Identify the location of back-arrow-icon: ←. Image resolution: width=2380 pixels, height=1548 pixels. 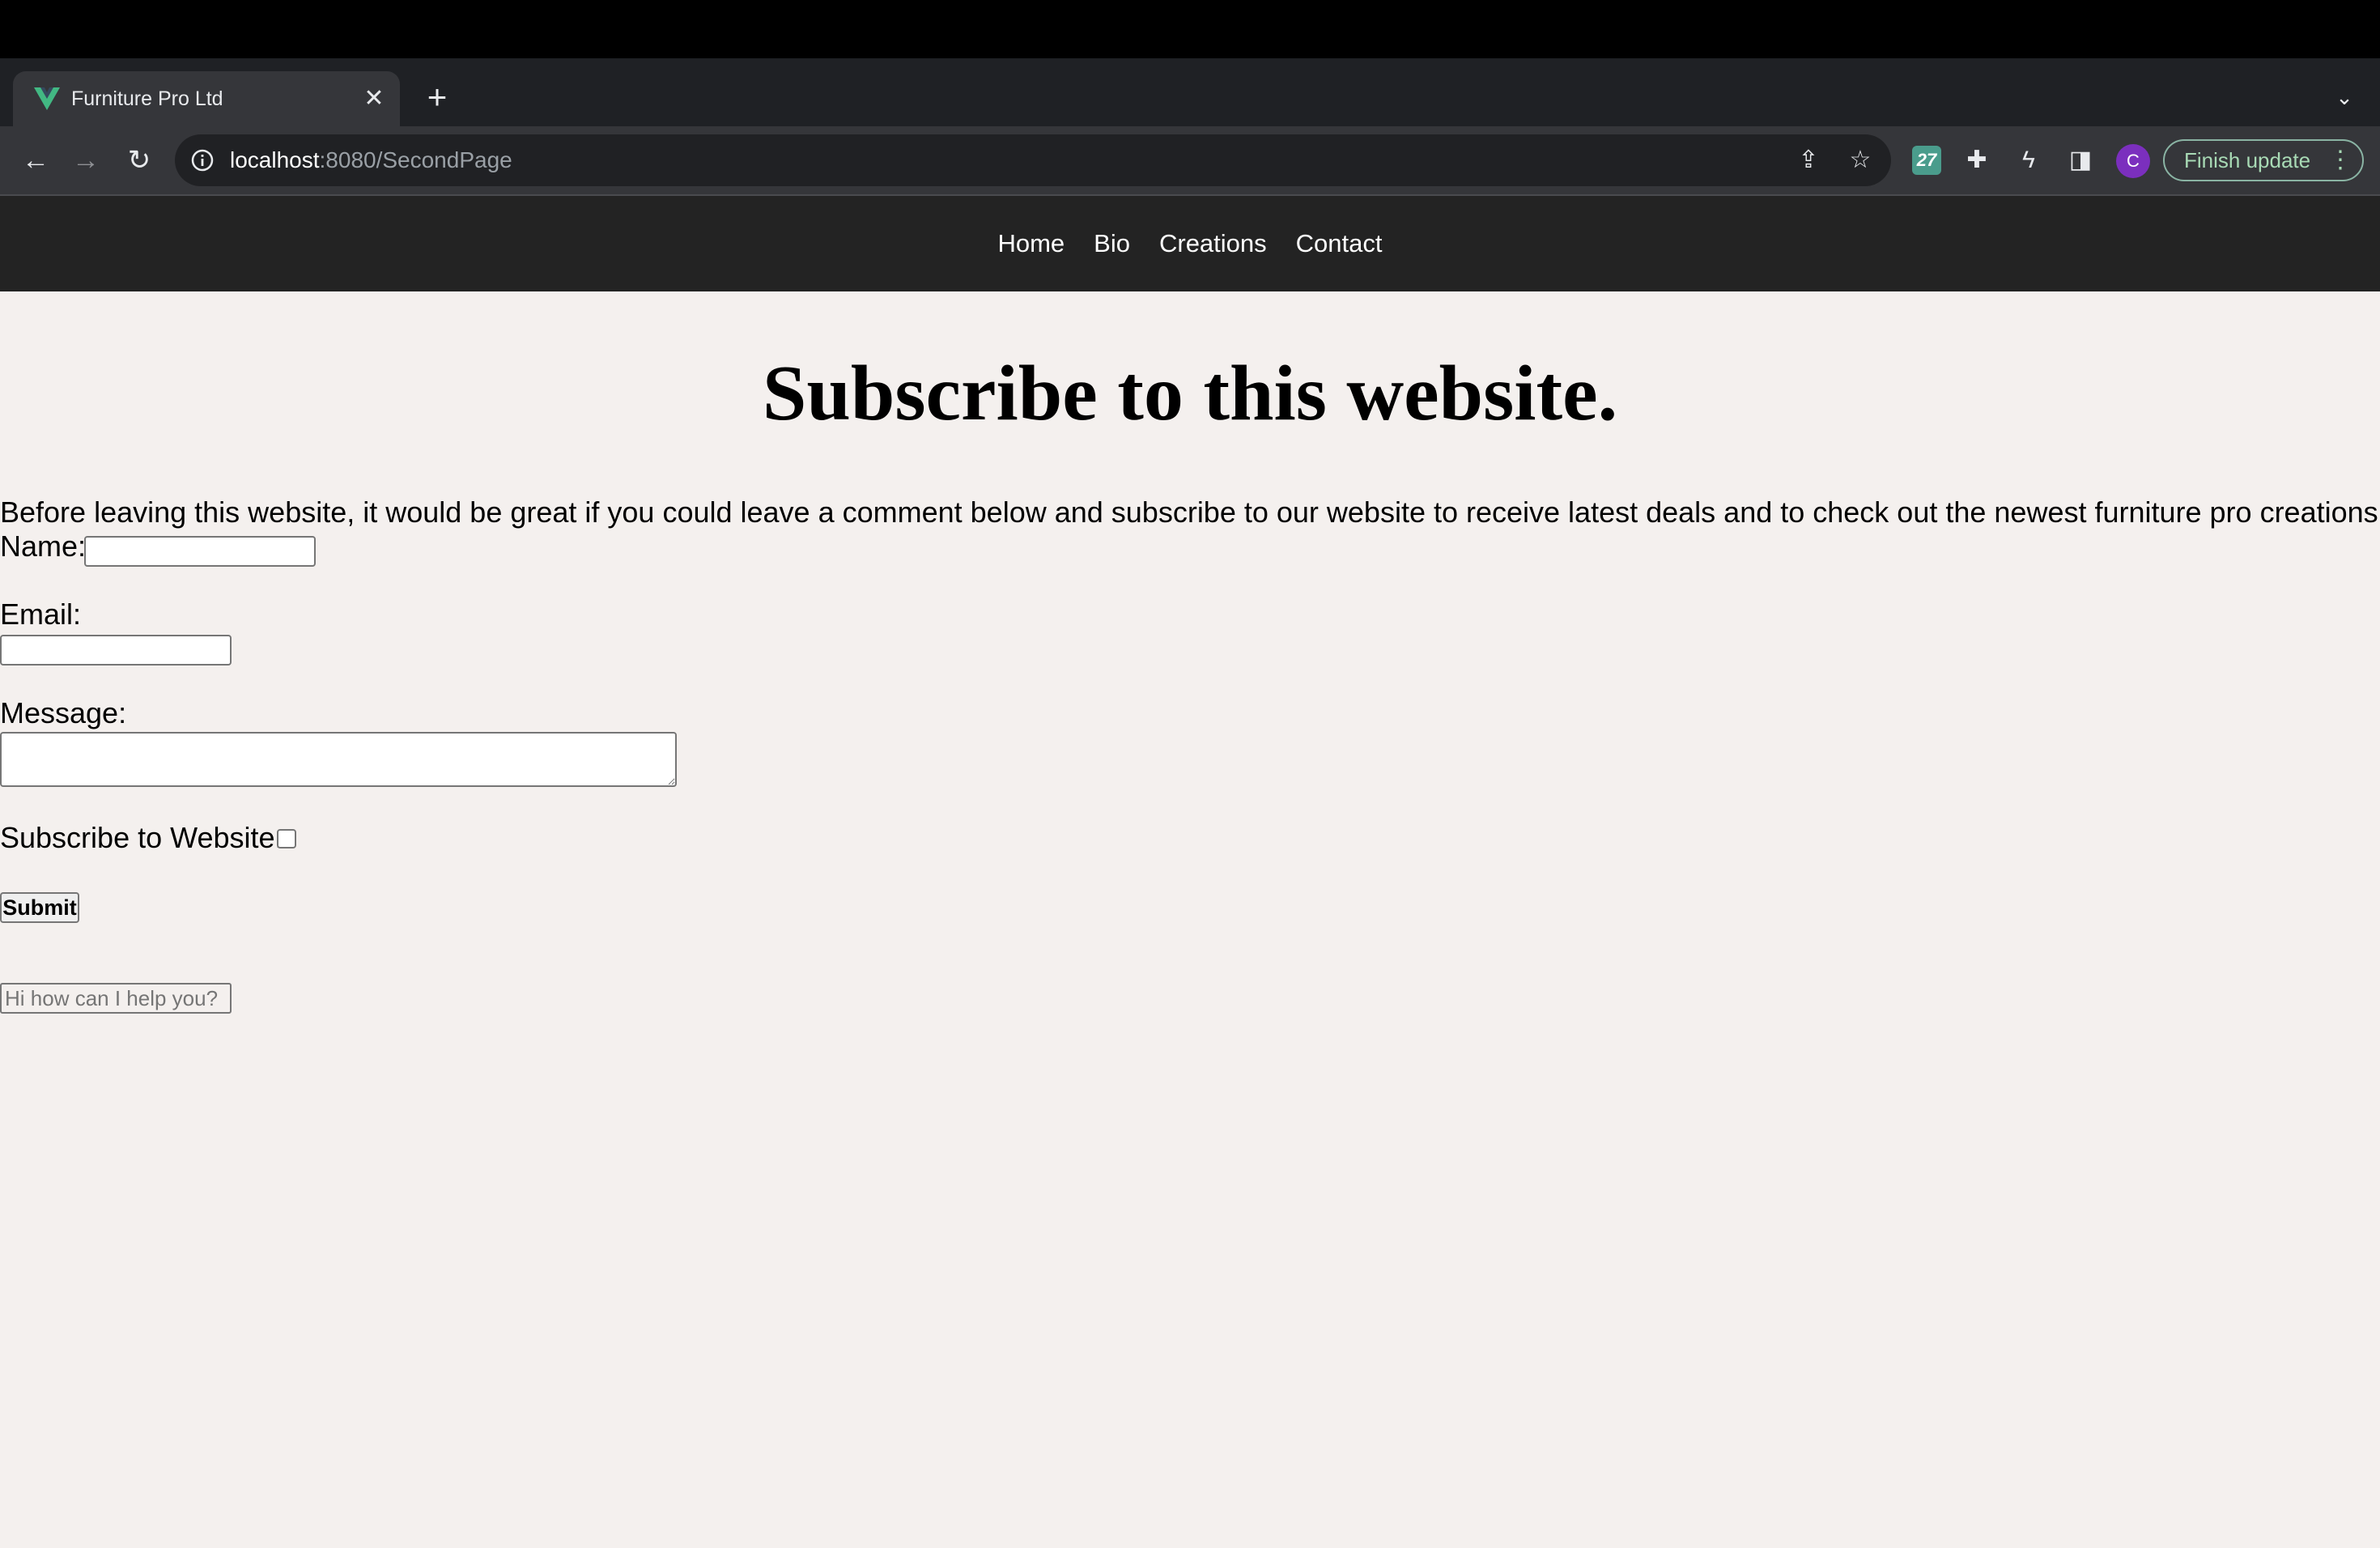
(35, 160).